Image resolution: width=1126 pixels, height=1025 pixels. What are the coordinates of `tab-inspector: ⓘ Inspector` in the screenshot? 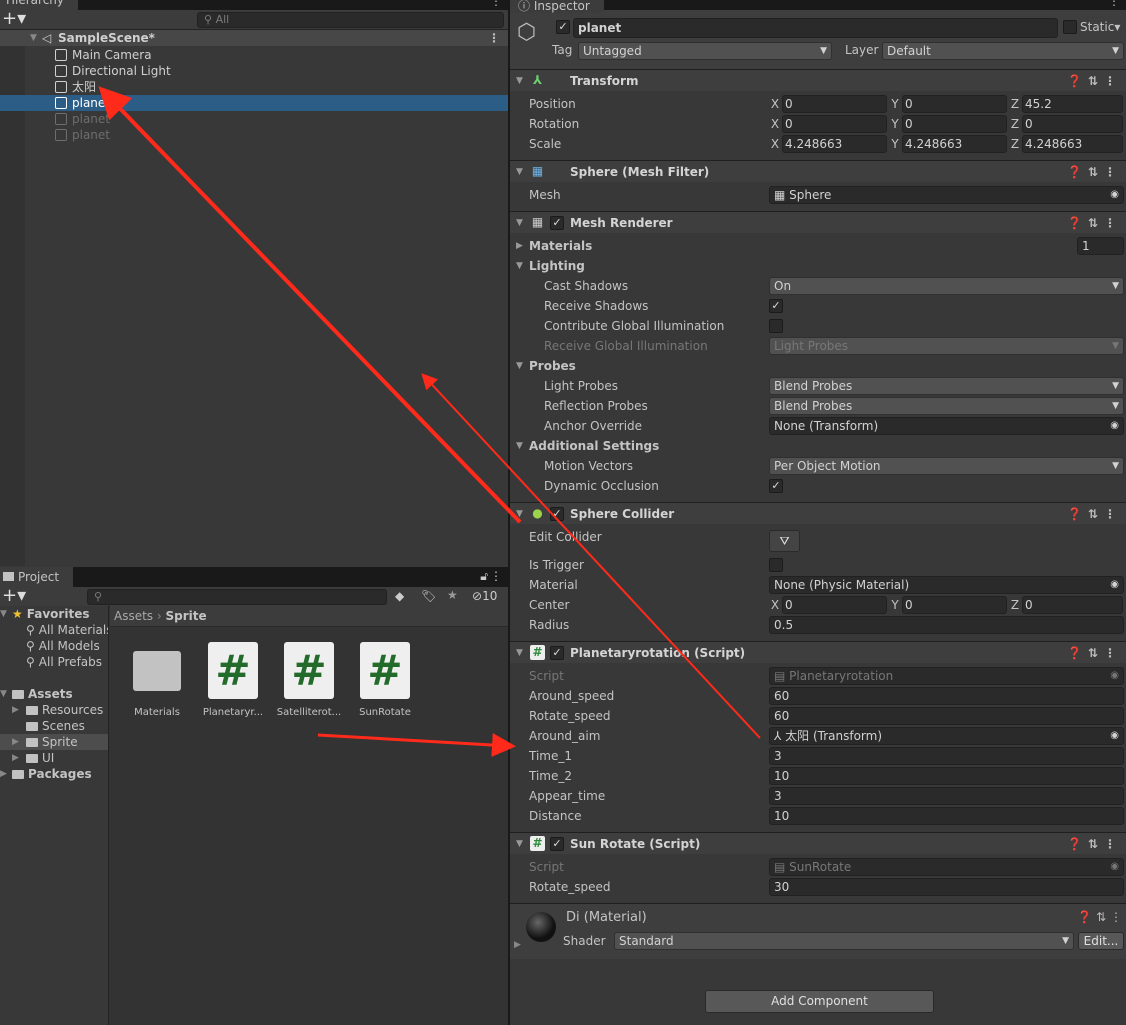 It's located at (557, 6).